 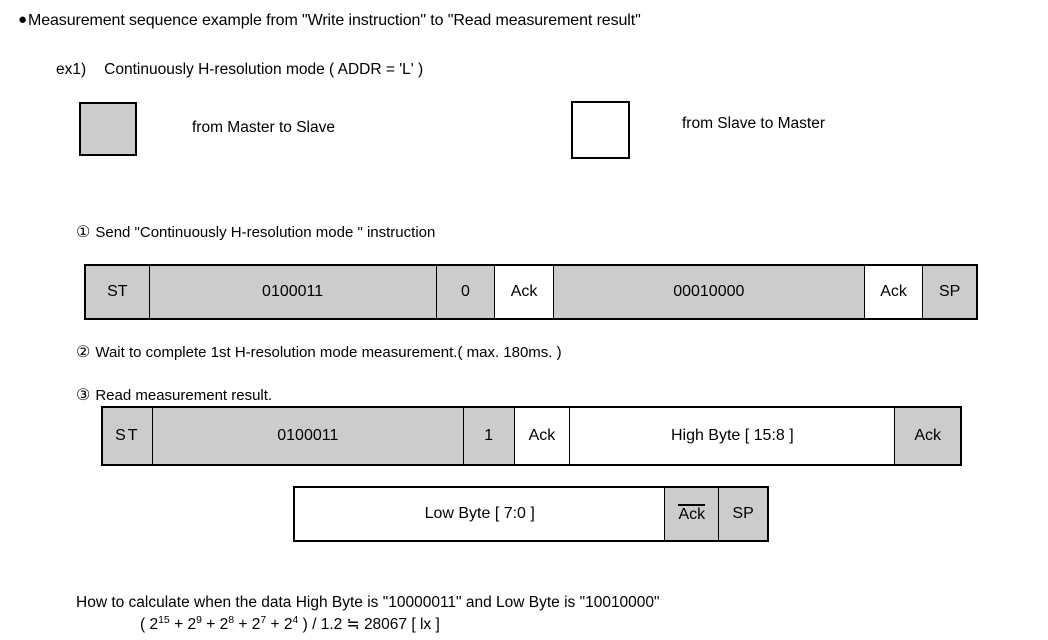 I want to click on frame-cell: High Byte [ 15:8 ], so click(x=733, y=436).